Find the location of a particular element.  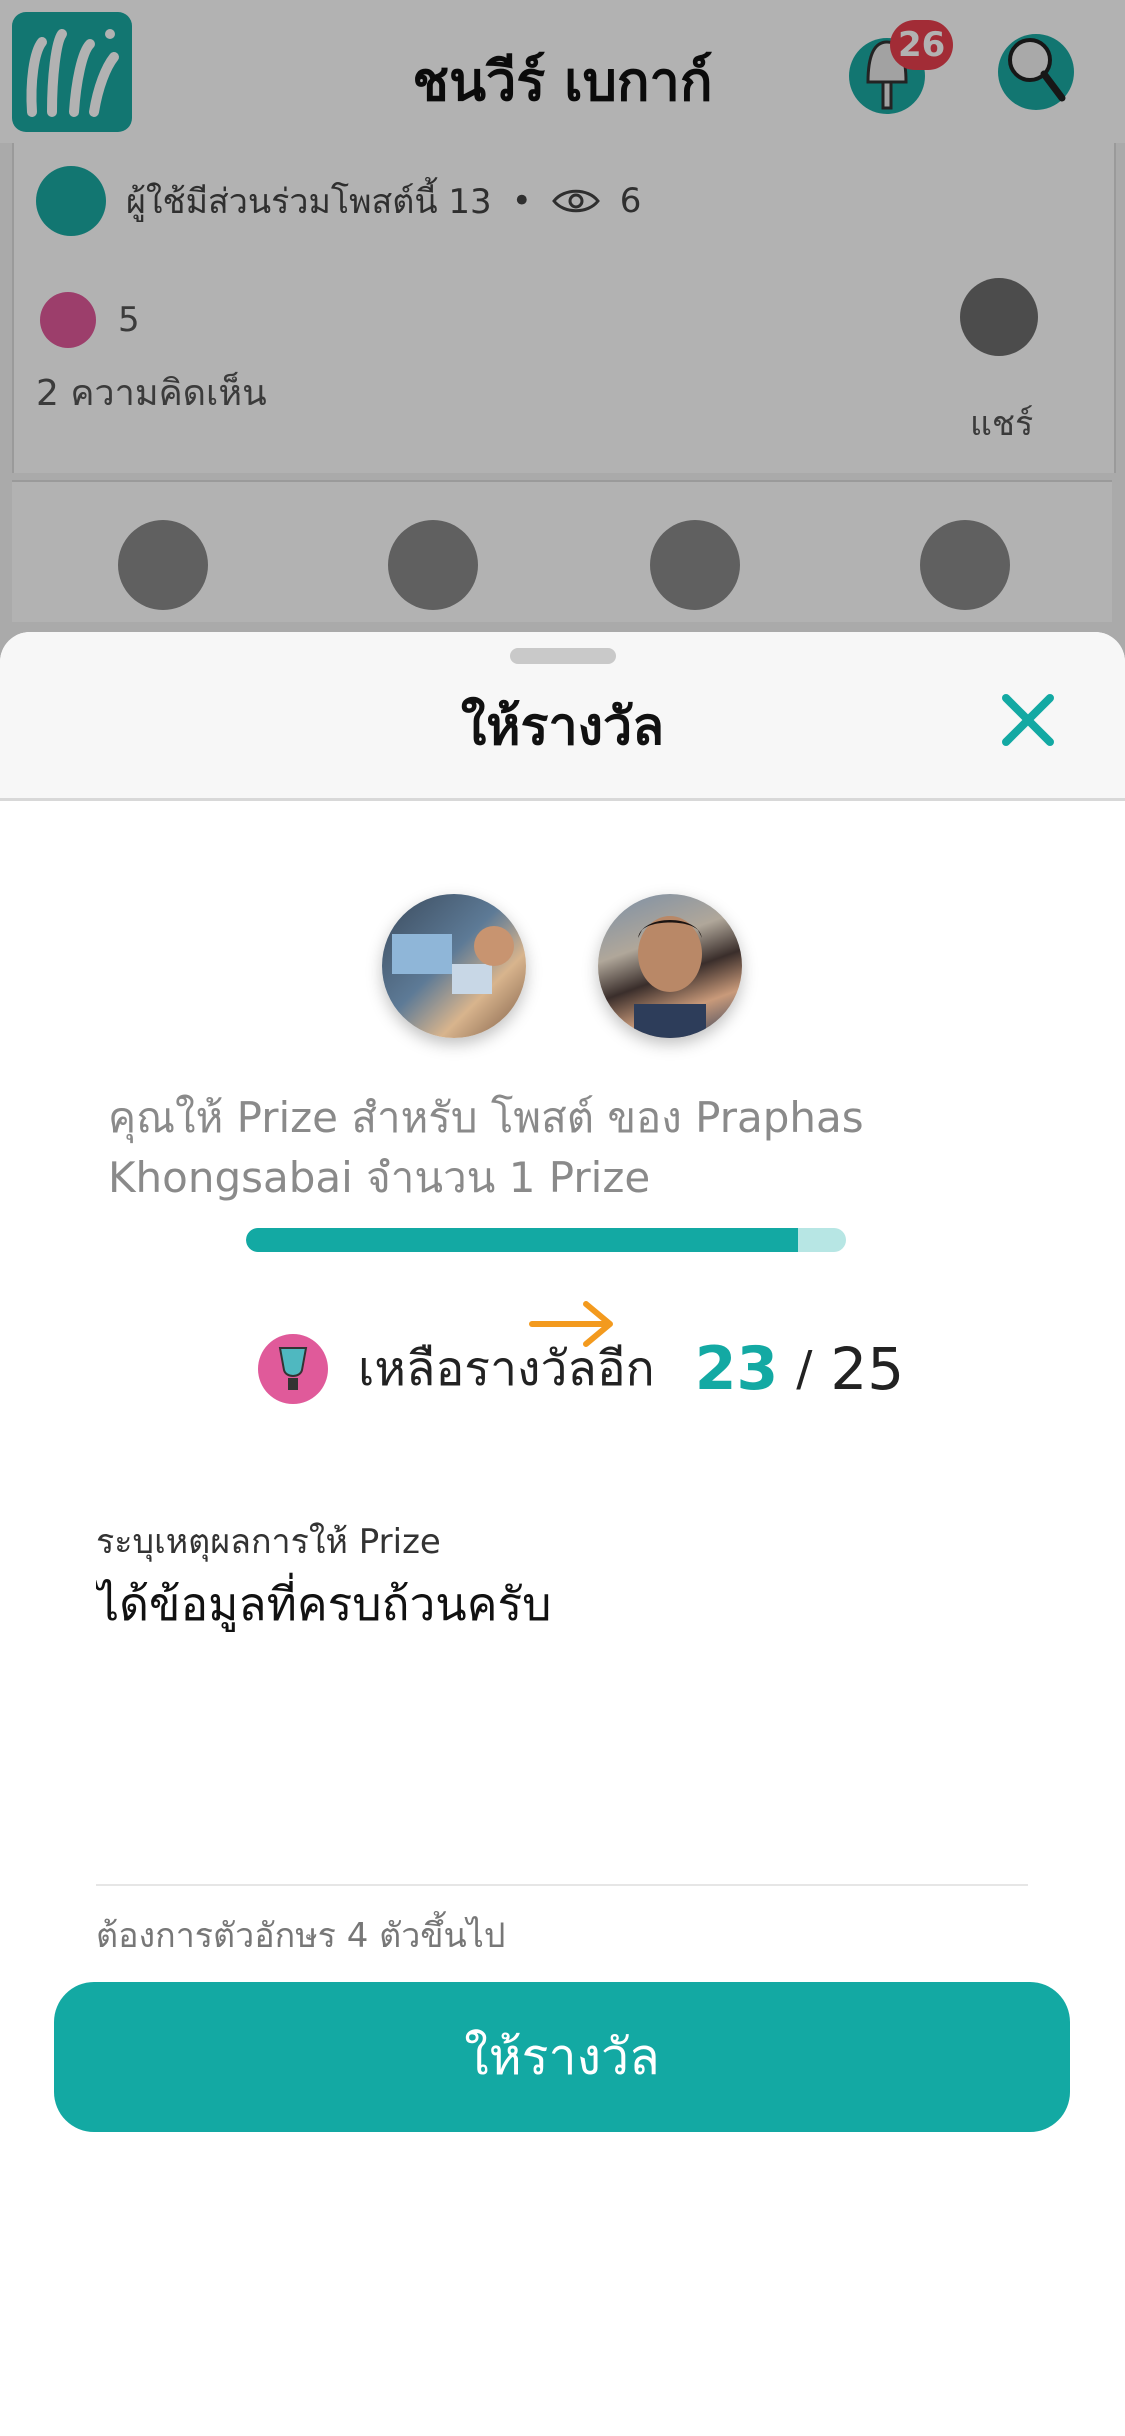

remaining-label: เหลือรางวัลอีก is located at coordinates (506, 1369).